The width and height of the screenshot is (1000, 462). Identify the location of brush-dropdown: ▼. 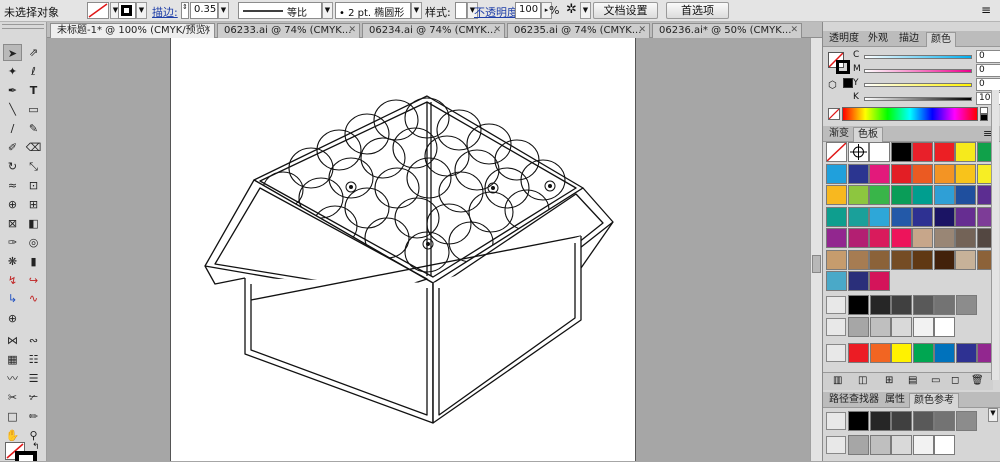
(416, 10).